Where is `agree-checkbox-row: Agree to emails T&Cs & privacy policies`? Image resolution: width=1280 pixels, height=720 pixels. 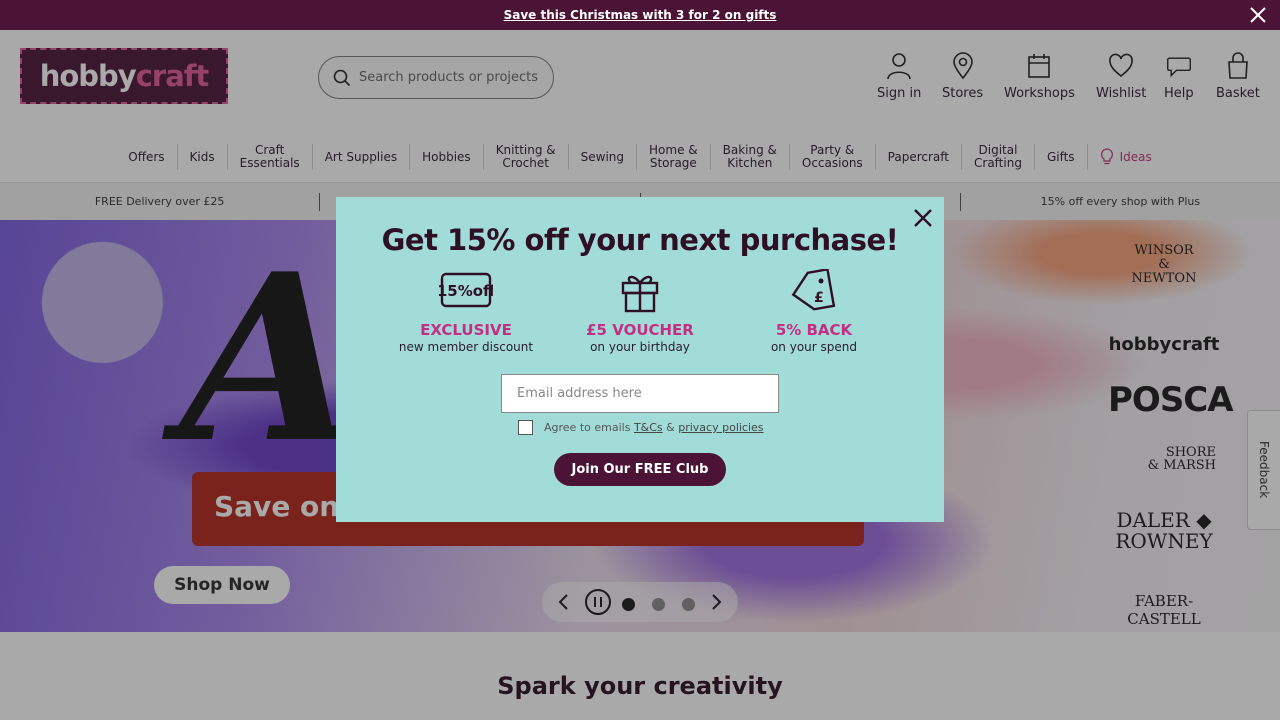
agree-checkbox-row: Agree to emails T&Cs & privacy policies is located at coordinates (641, 427).